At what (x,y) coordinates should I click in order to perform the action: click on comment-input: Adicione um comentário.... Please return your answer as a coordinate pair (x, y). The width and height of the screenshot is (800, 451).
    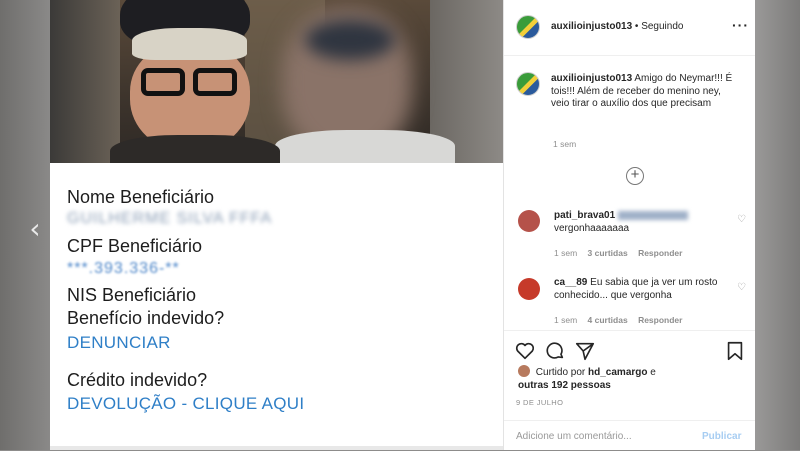
    Looking at the image, I should click on (574, 436).